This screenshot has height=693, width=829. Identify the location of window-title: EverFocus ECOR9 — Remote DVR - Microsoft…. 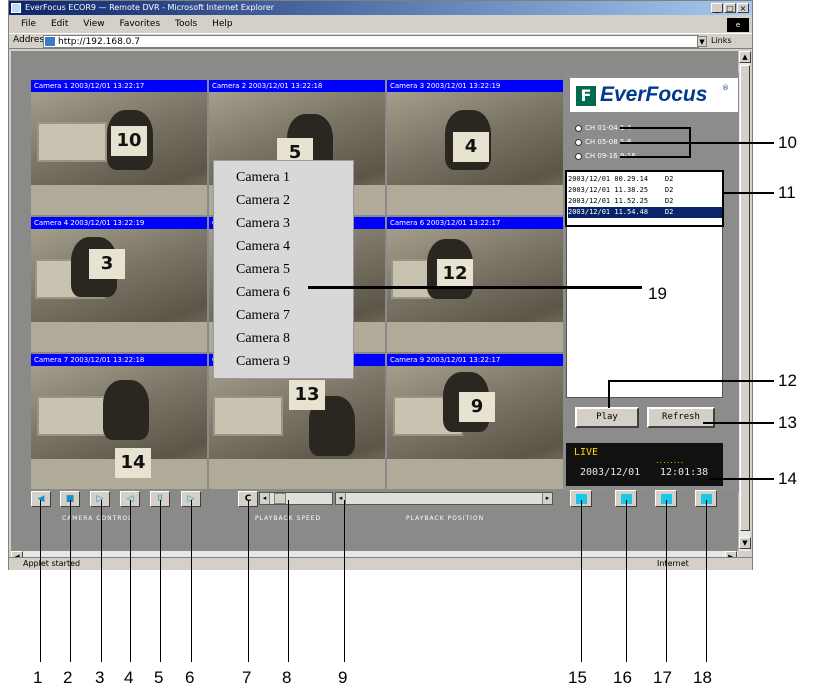
(380, 8).